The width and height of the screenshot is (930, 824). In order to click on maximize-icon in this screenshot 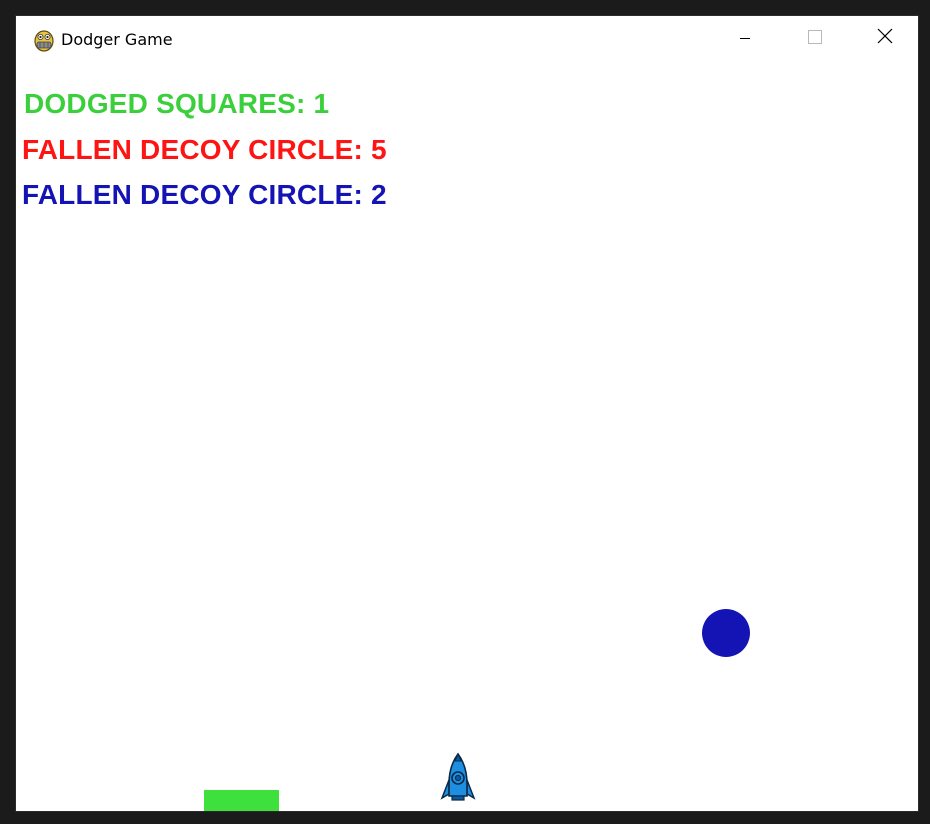, I will do `click(815, 38)`.